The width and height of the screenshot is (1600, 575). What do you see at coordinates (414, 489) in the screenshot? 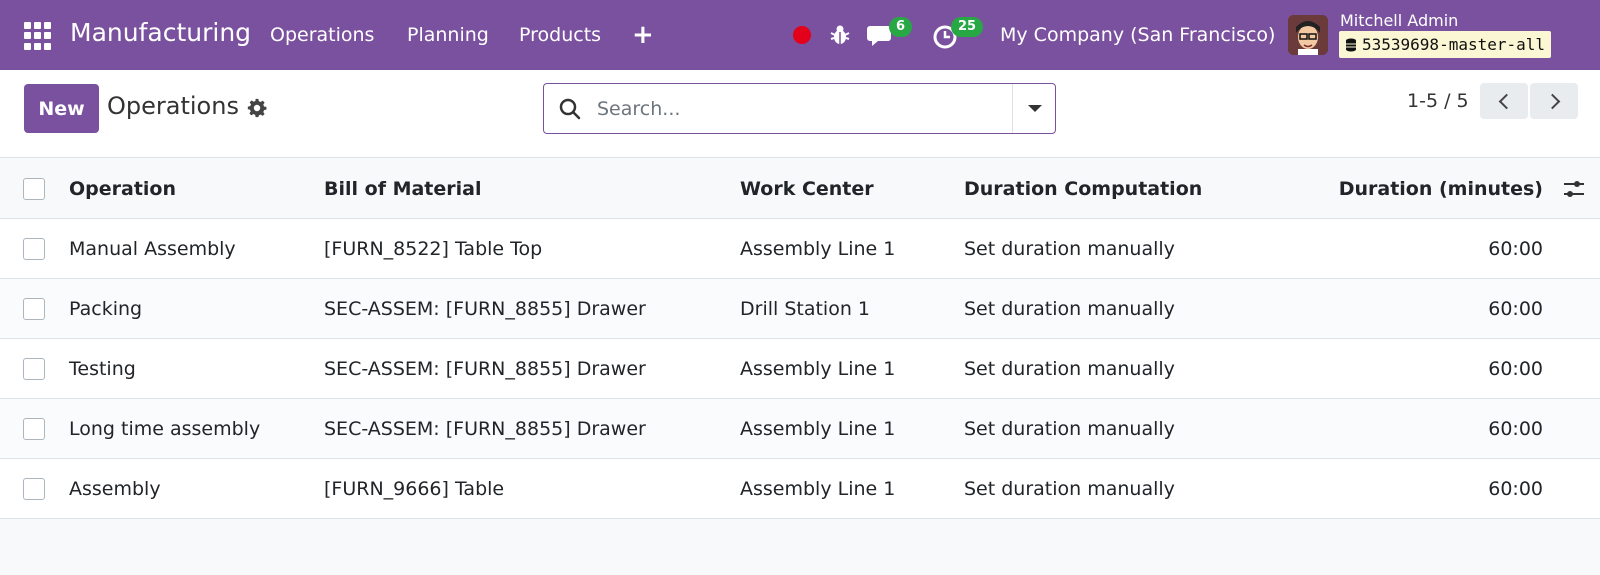
I see `cell-bom: [FURN_9666] Table` at bounding box center [414, 489].